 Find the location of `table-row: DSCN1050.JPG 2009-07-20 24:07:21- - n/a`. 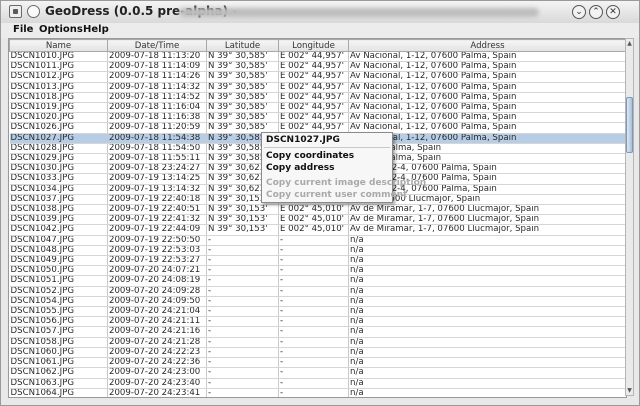

table-row: DSCN1050.JPG 2009-07-20 24:07:21- - n/a is located at coordinates (317, 271).